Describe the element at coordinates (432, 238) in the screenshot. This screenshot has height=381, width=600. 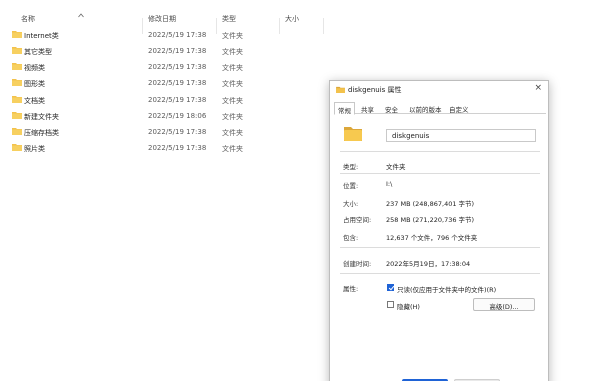
I see `contains-value: 12,637 个文件，796 个文件夹` at that location.